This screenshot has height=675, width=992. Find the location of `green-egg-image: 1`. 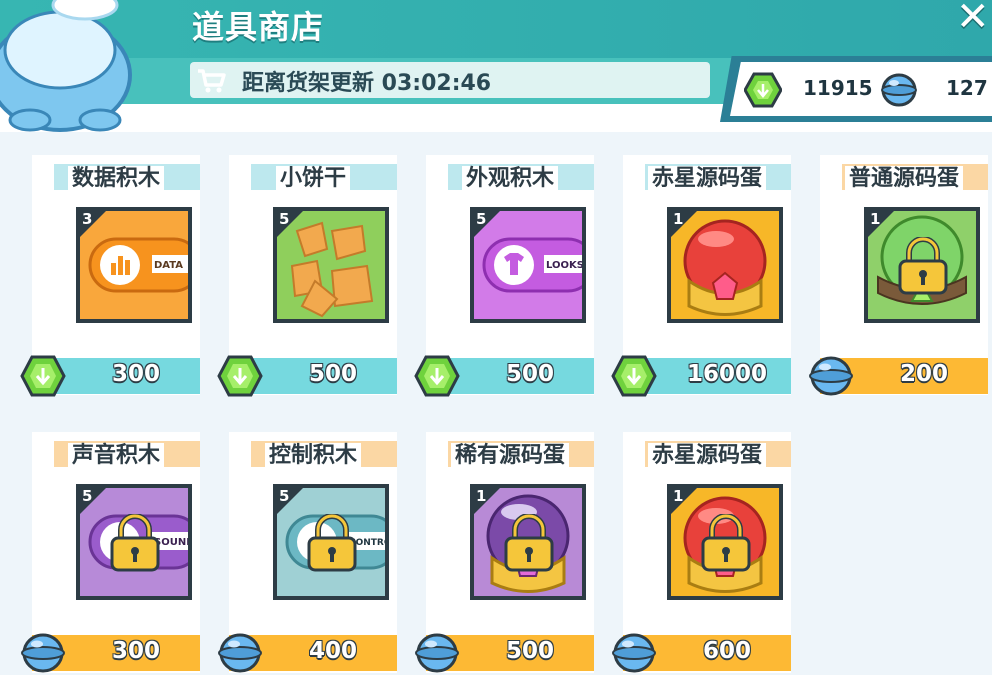

green-egg-image: 1 is located at coordinates (922, 265).